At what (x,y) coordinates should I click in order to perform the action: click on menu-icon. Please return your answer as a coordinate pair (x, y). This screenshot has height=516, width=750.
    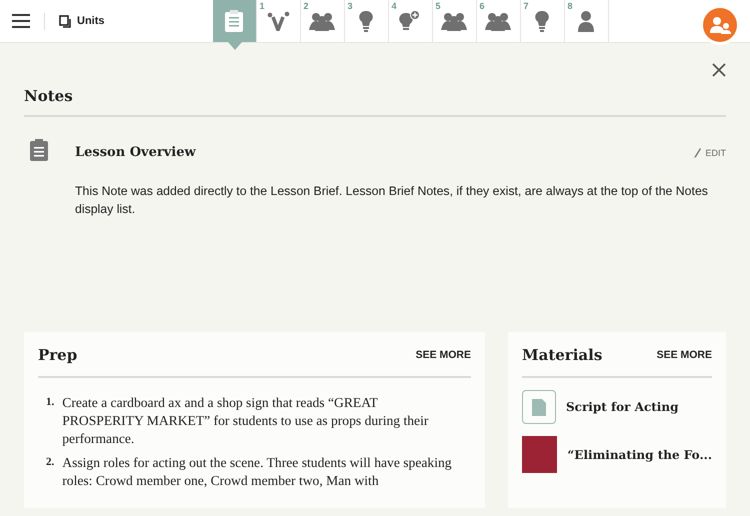
    Looking at the image, I should click on (21, 21).